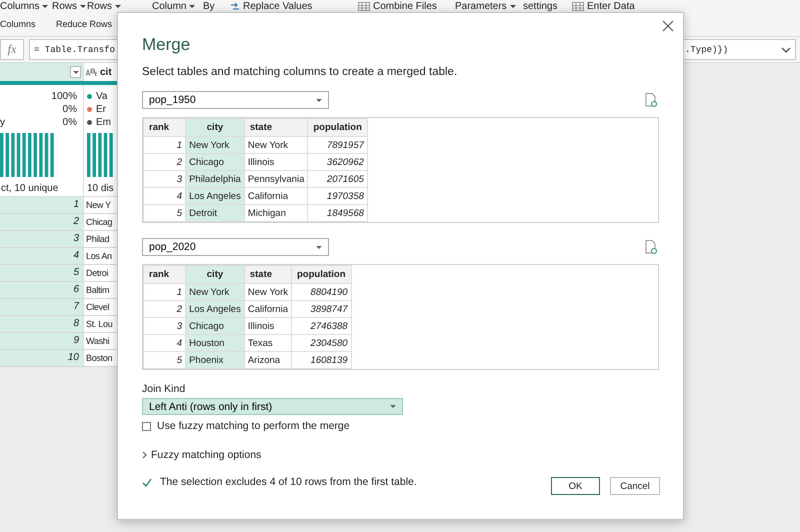 This screenshot has height=532, width=800. Describe the element at coordinates (209, 6) in the screenshot. I see `ribbon-button: By` at that location.